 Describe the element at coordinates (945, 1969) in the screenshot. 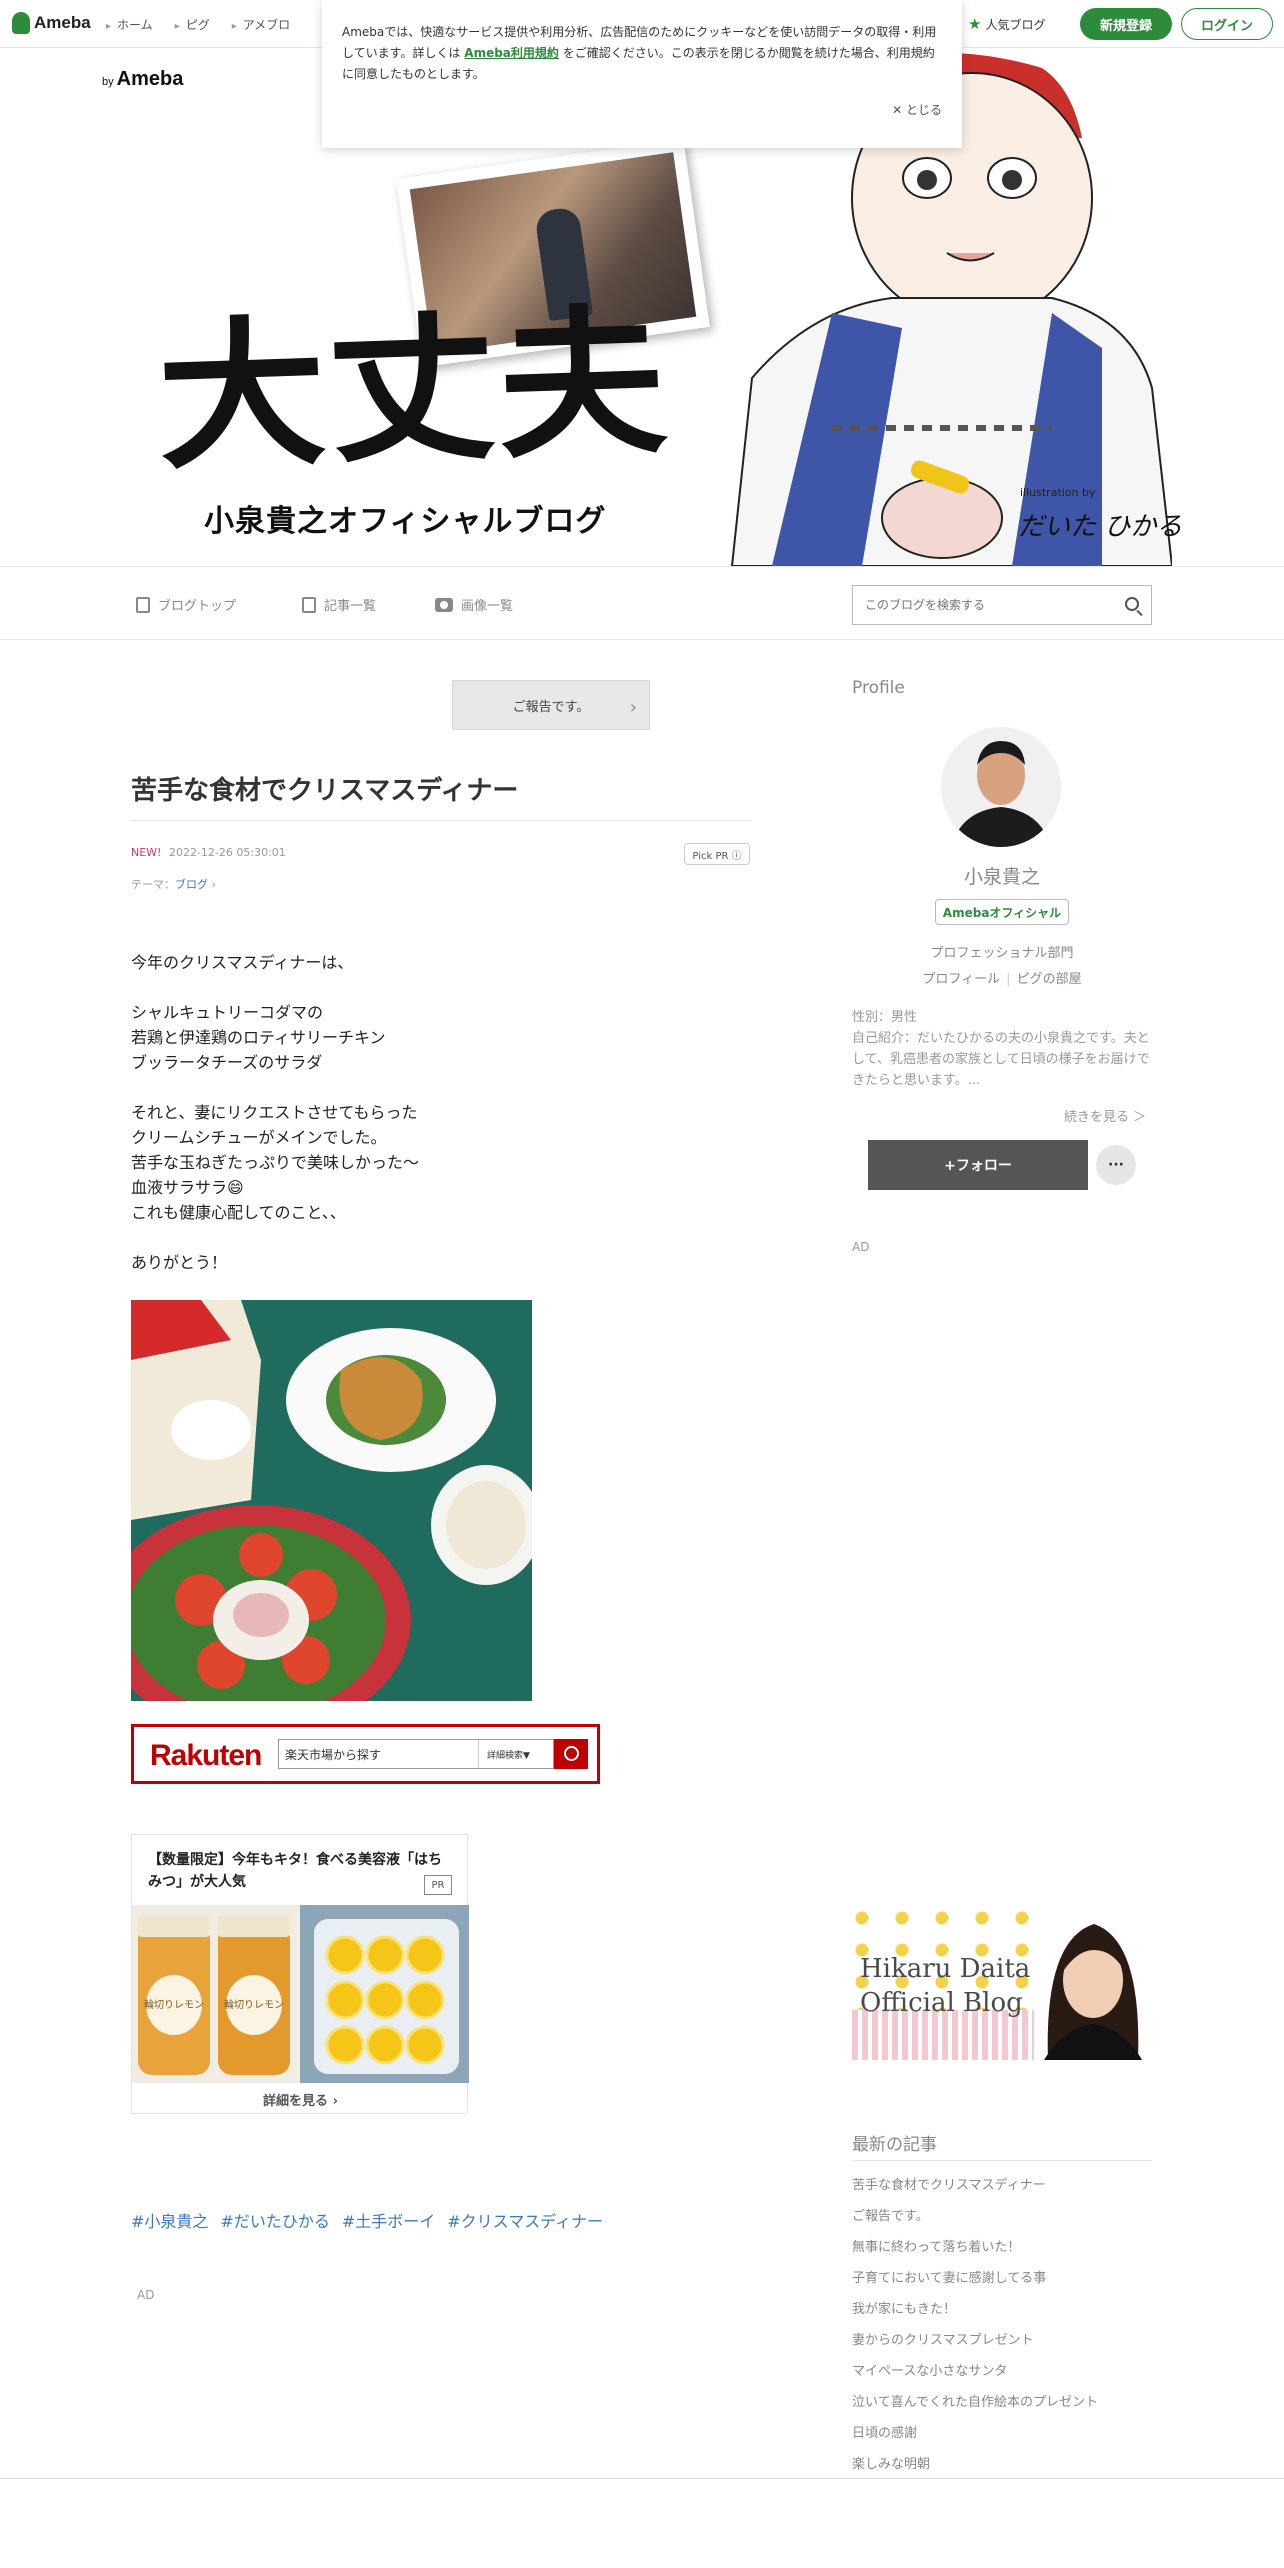

I see `banner-line-1: Hikaru Daita` at that location.